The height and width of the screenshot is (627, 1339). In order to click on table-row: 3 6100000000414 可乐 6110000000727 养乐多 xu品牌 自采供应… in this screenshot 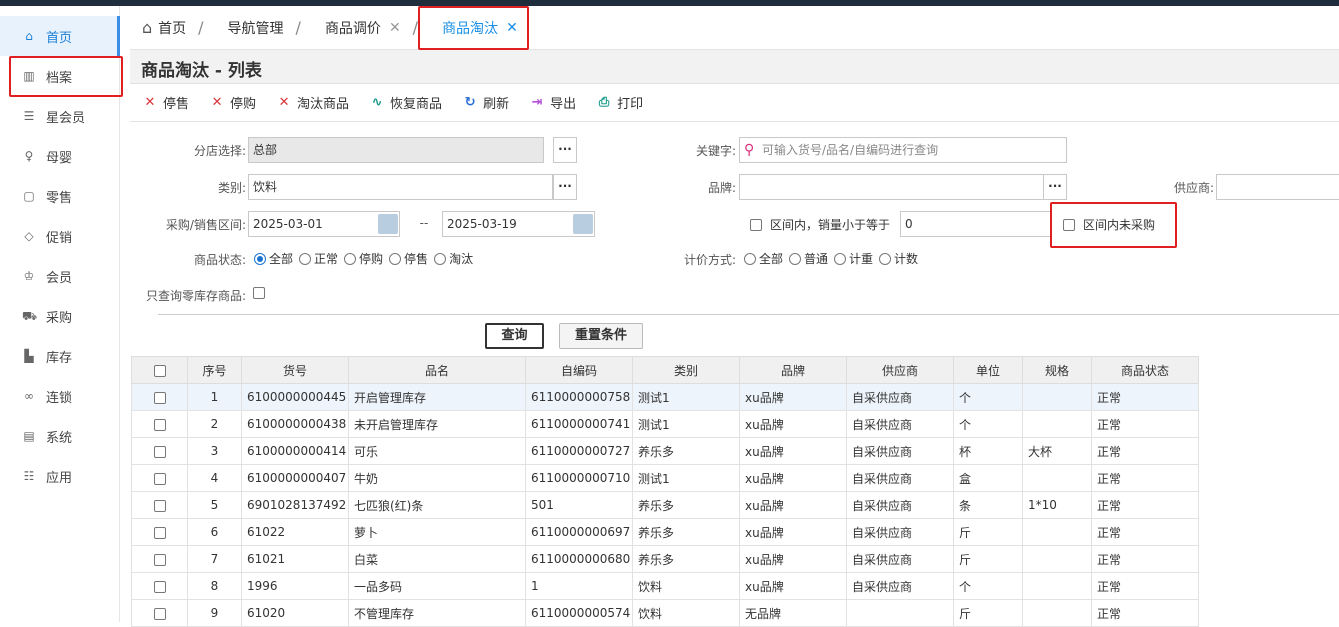, I will do `click(665, 451)`.